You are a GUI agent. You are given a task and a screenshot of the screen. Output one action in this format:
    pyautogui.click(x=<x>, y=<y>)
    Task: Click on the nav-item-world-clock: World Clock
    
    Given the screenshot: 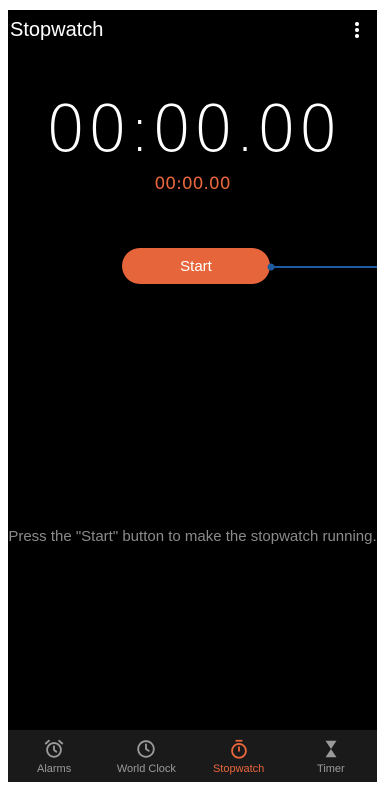 What is the action you would take?
    pyautogui.click(x=146, y=756)
    